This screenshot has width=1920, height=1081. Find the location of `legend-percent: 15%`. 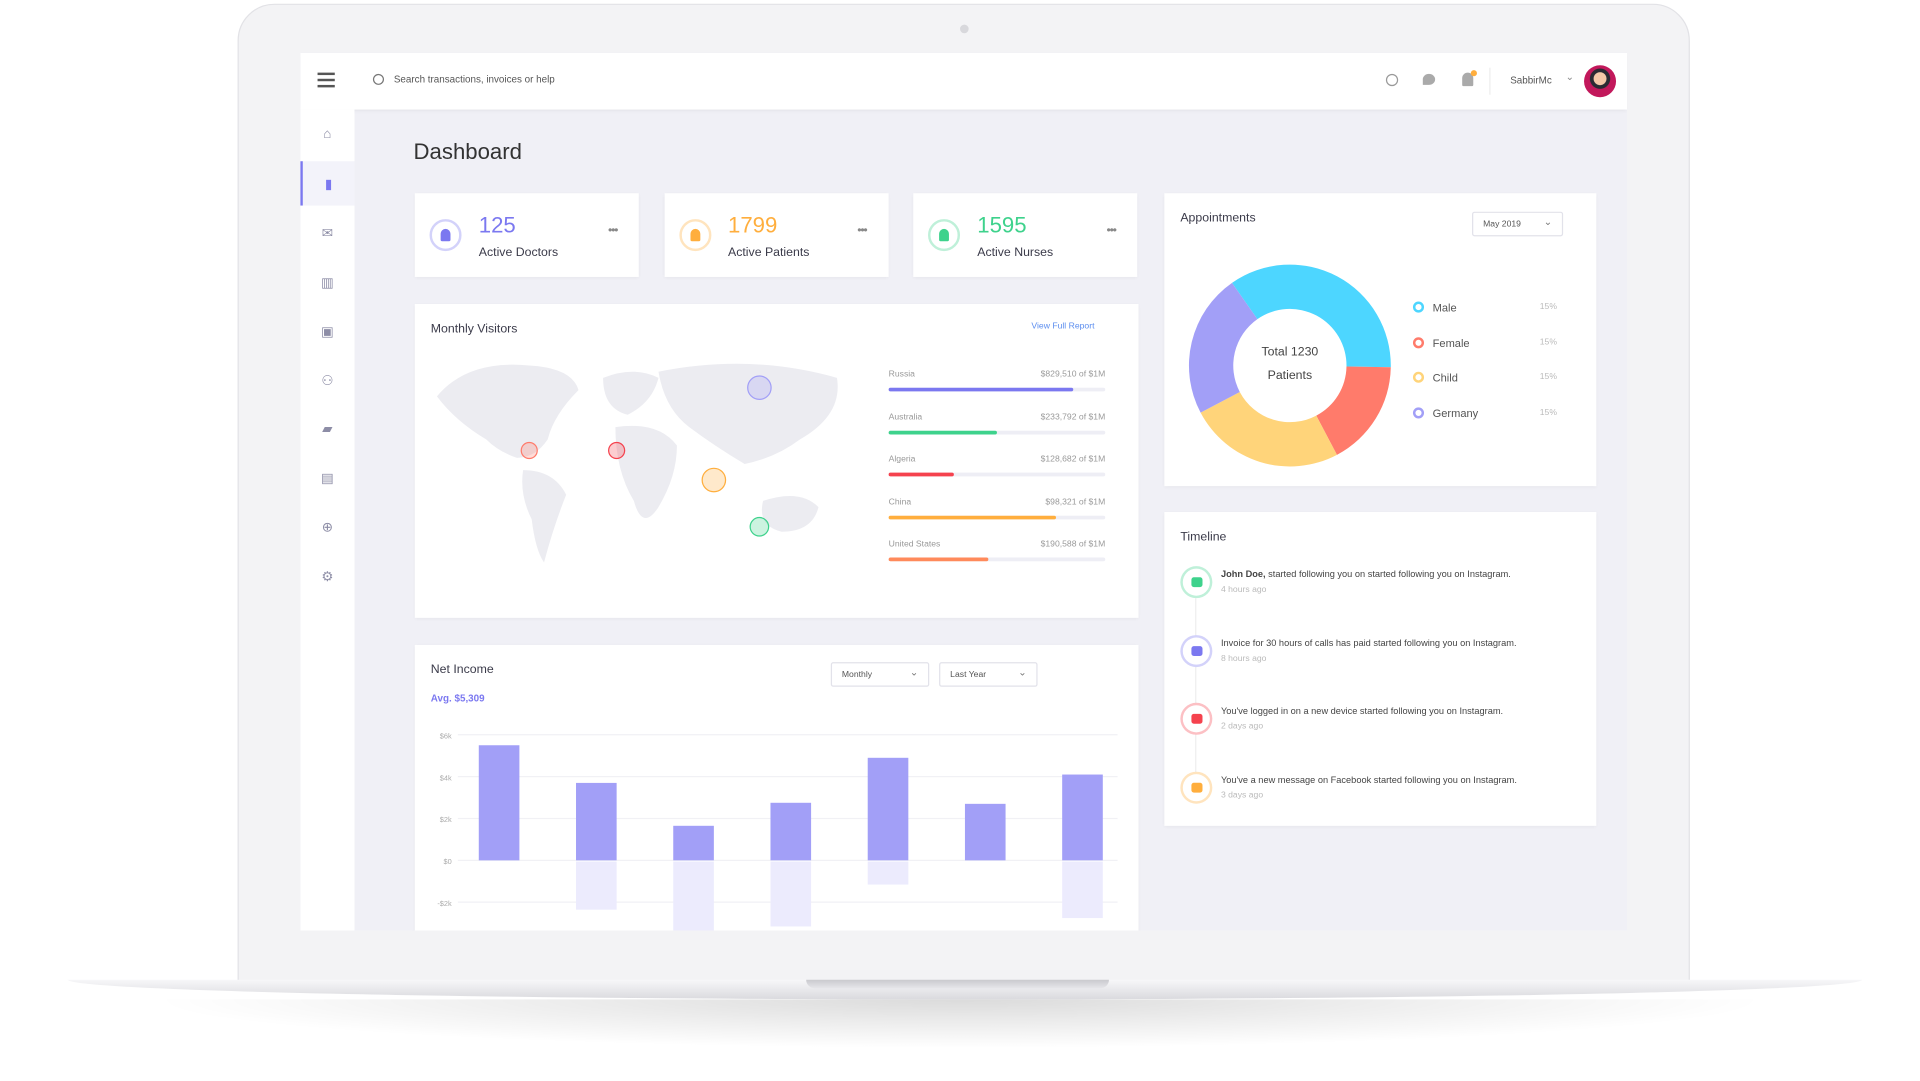

legend-percent: 15% is located at coordinates (1548, 307).